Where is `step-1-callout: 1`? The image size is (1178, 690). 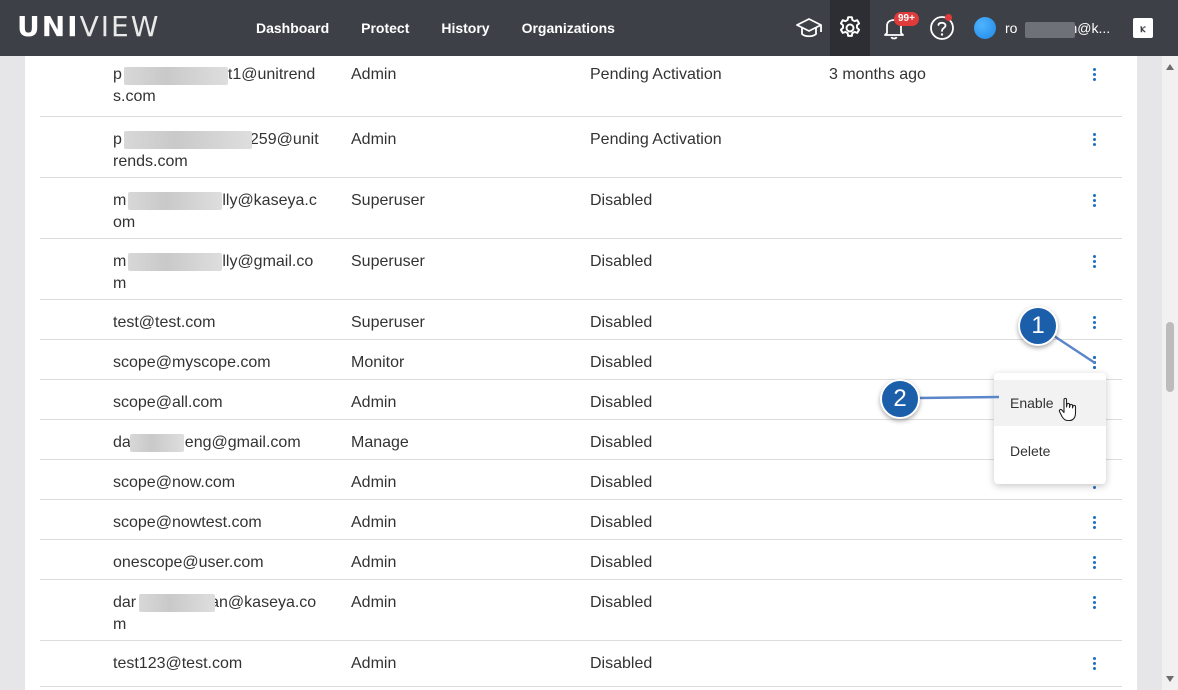
step-1-callout: 1 is located at coordinates (1038, 326).